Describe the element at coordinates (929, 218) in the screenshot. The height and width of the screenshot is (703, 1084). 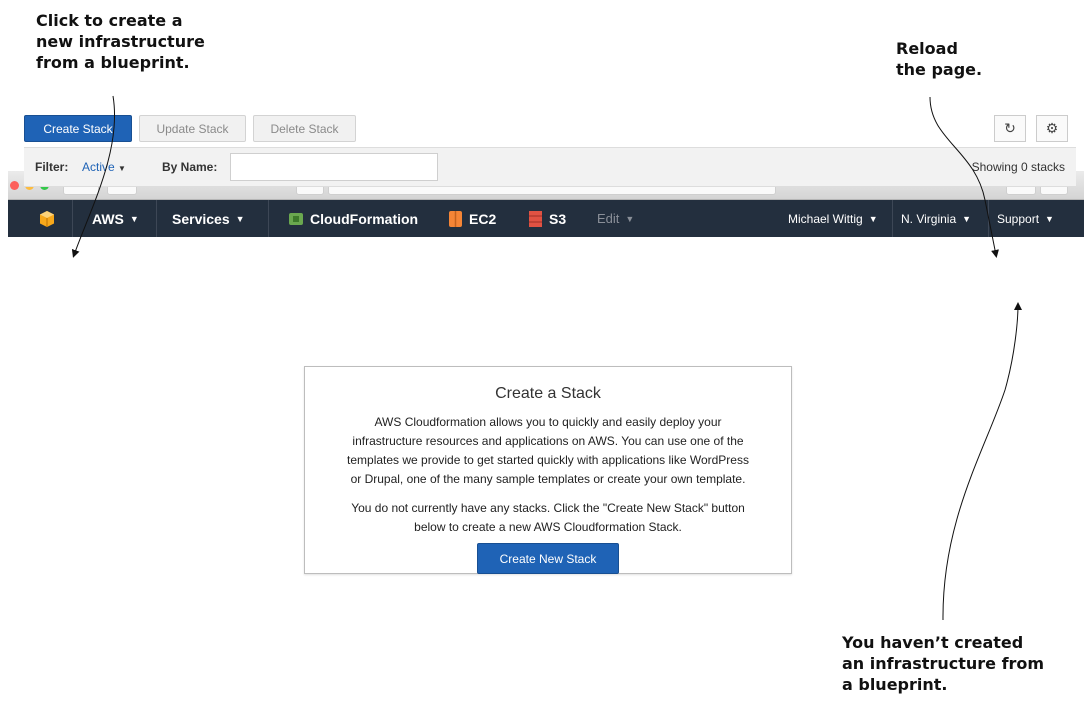
I see `region-menu-label: N. Virginia` at that location.